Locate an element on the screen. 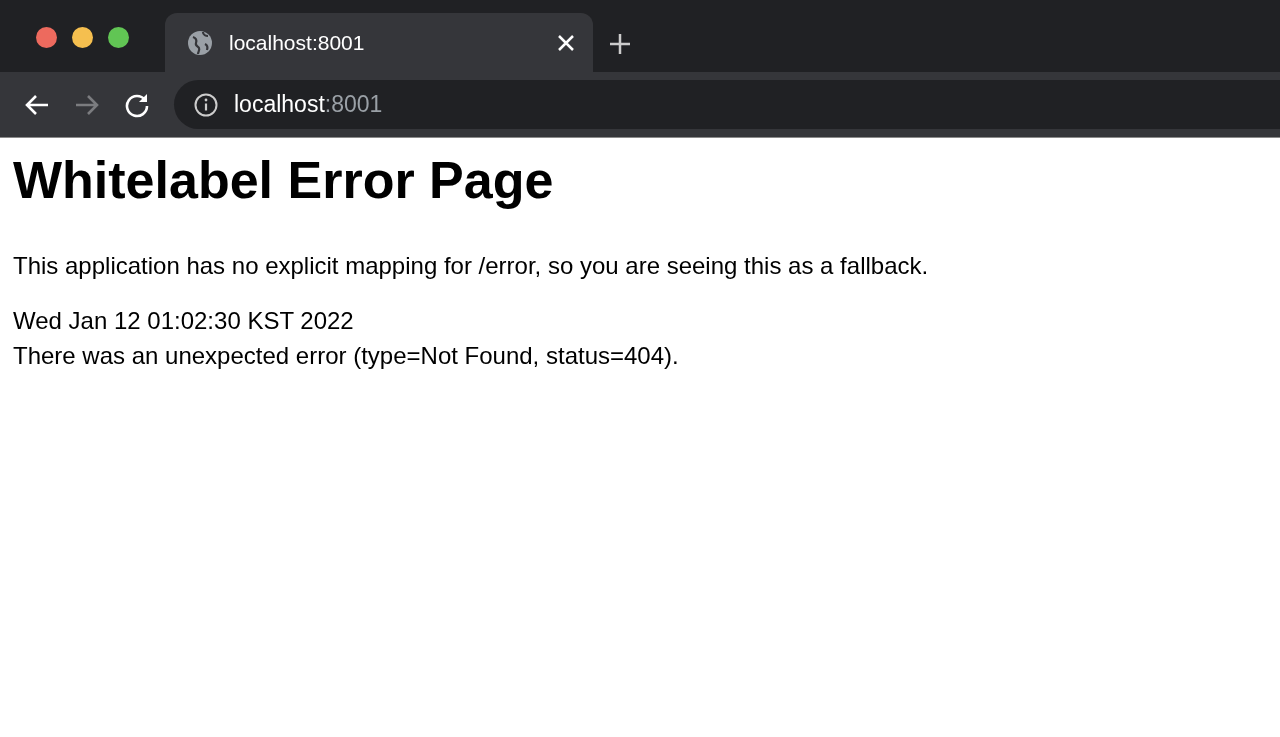  address-bar: localhost:8001 is located at coordinates (727, 104).